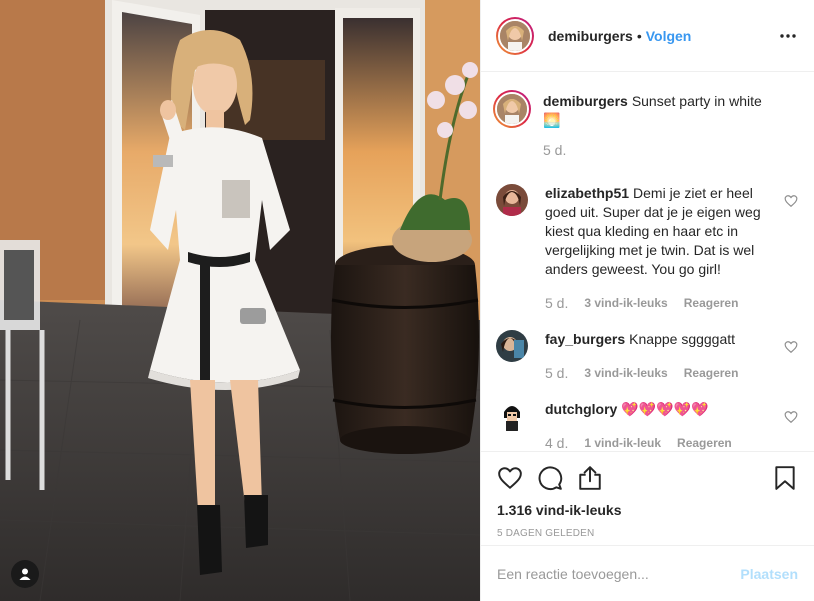 The height and width of the screenshot is (601, 814). Describe the element at coordinates (510, 478) in the screenshot. I see `heart-icon` at that location.